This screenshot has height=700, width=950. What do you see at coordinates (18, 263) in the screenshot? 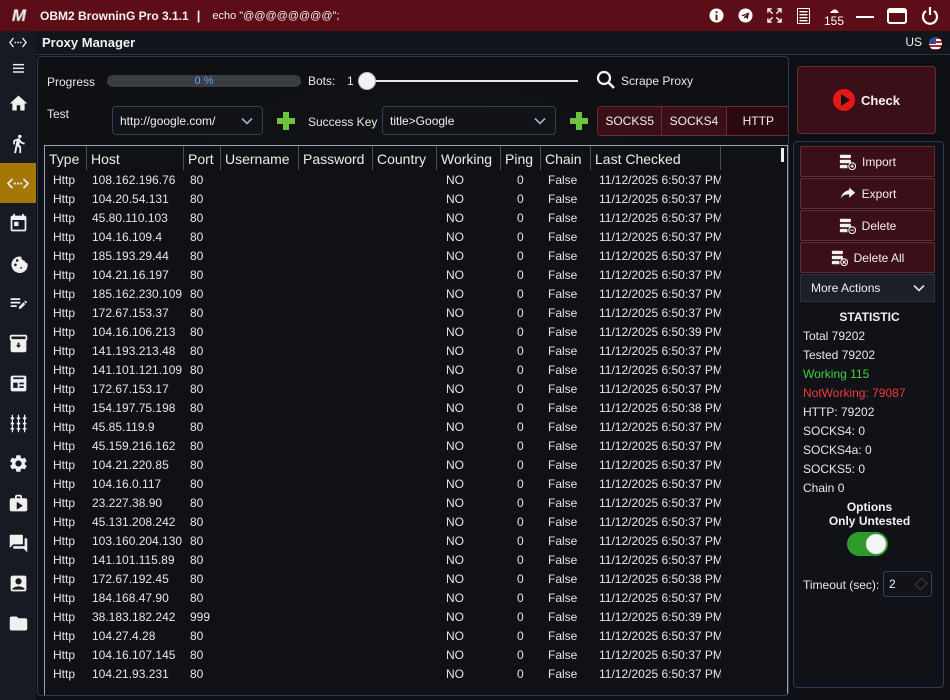
I see `cookie-icon` at bounding box center [18, 263].